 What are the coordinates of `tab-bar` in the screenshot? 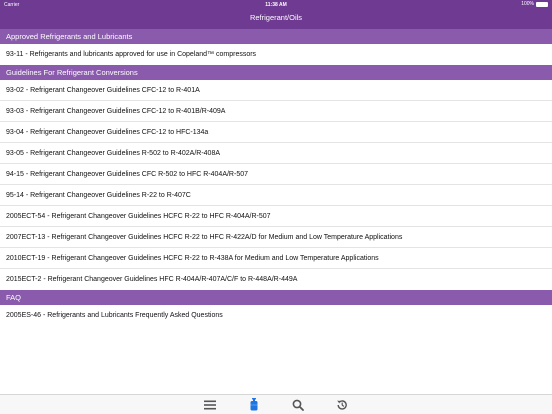 It's located at (276, 404).